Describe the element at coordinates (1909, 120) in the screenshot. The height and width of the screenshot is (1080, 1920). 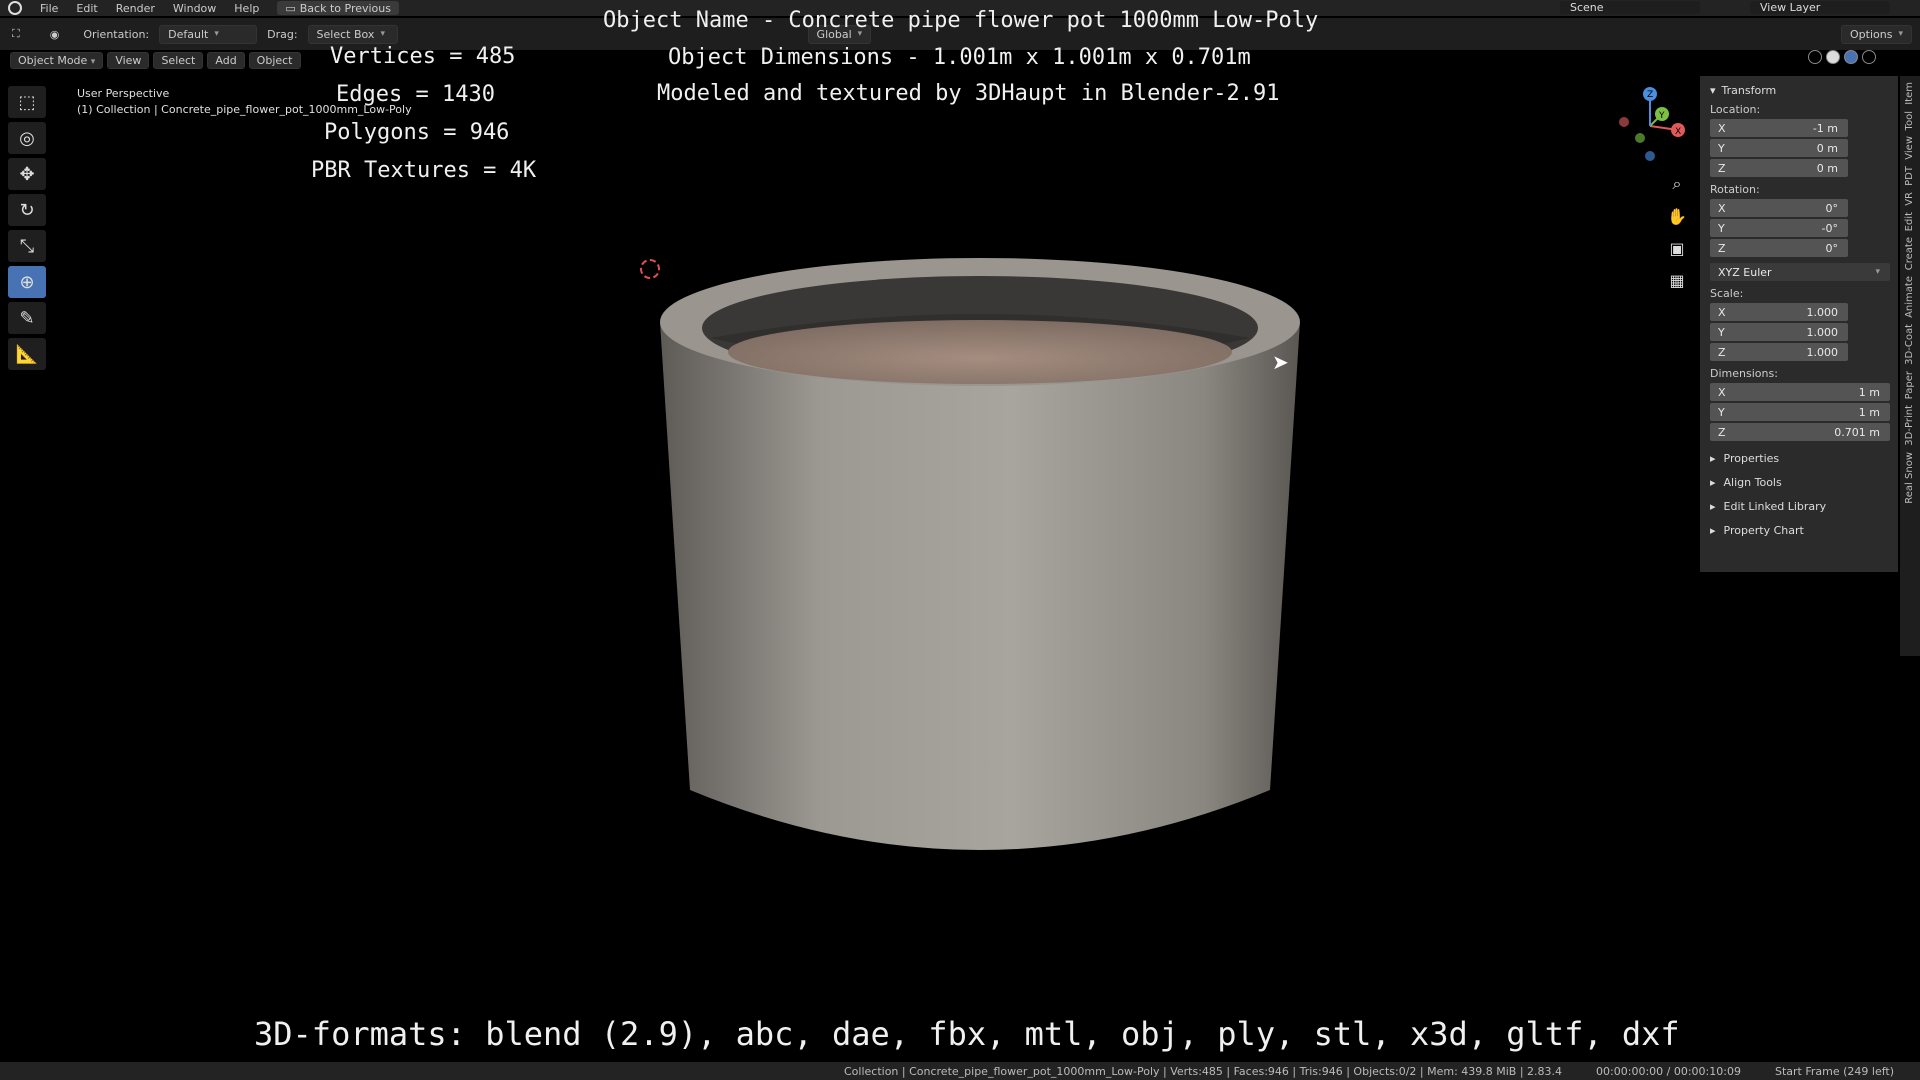
I see `tab-tool: Tool` at that location.